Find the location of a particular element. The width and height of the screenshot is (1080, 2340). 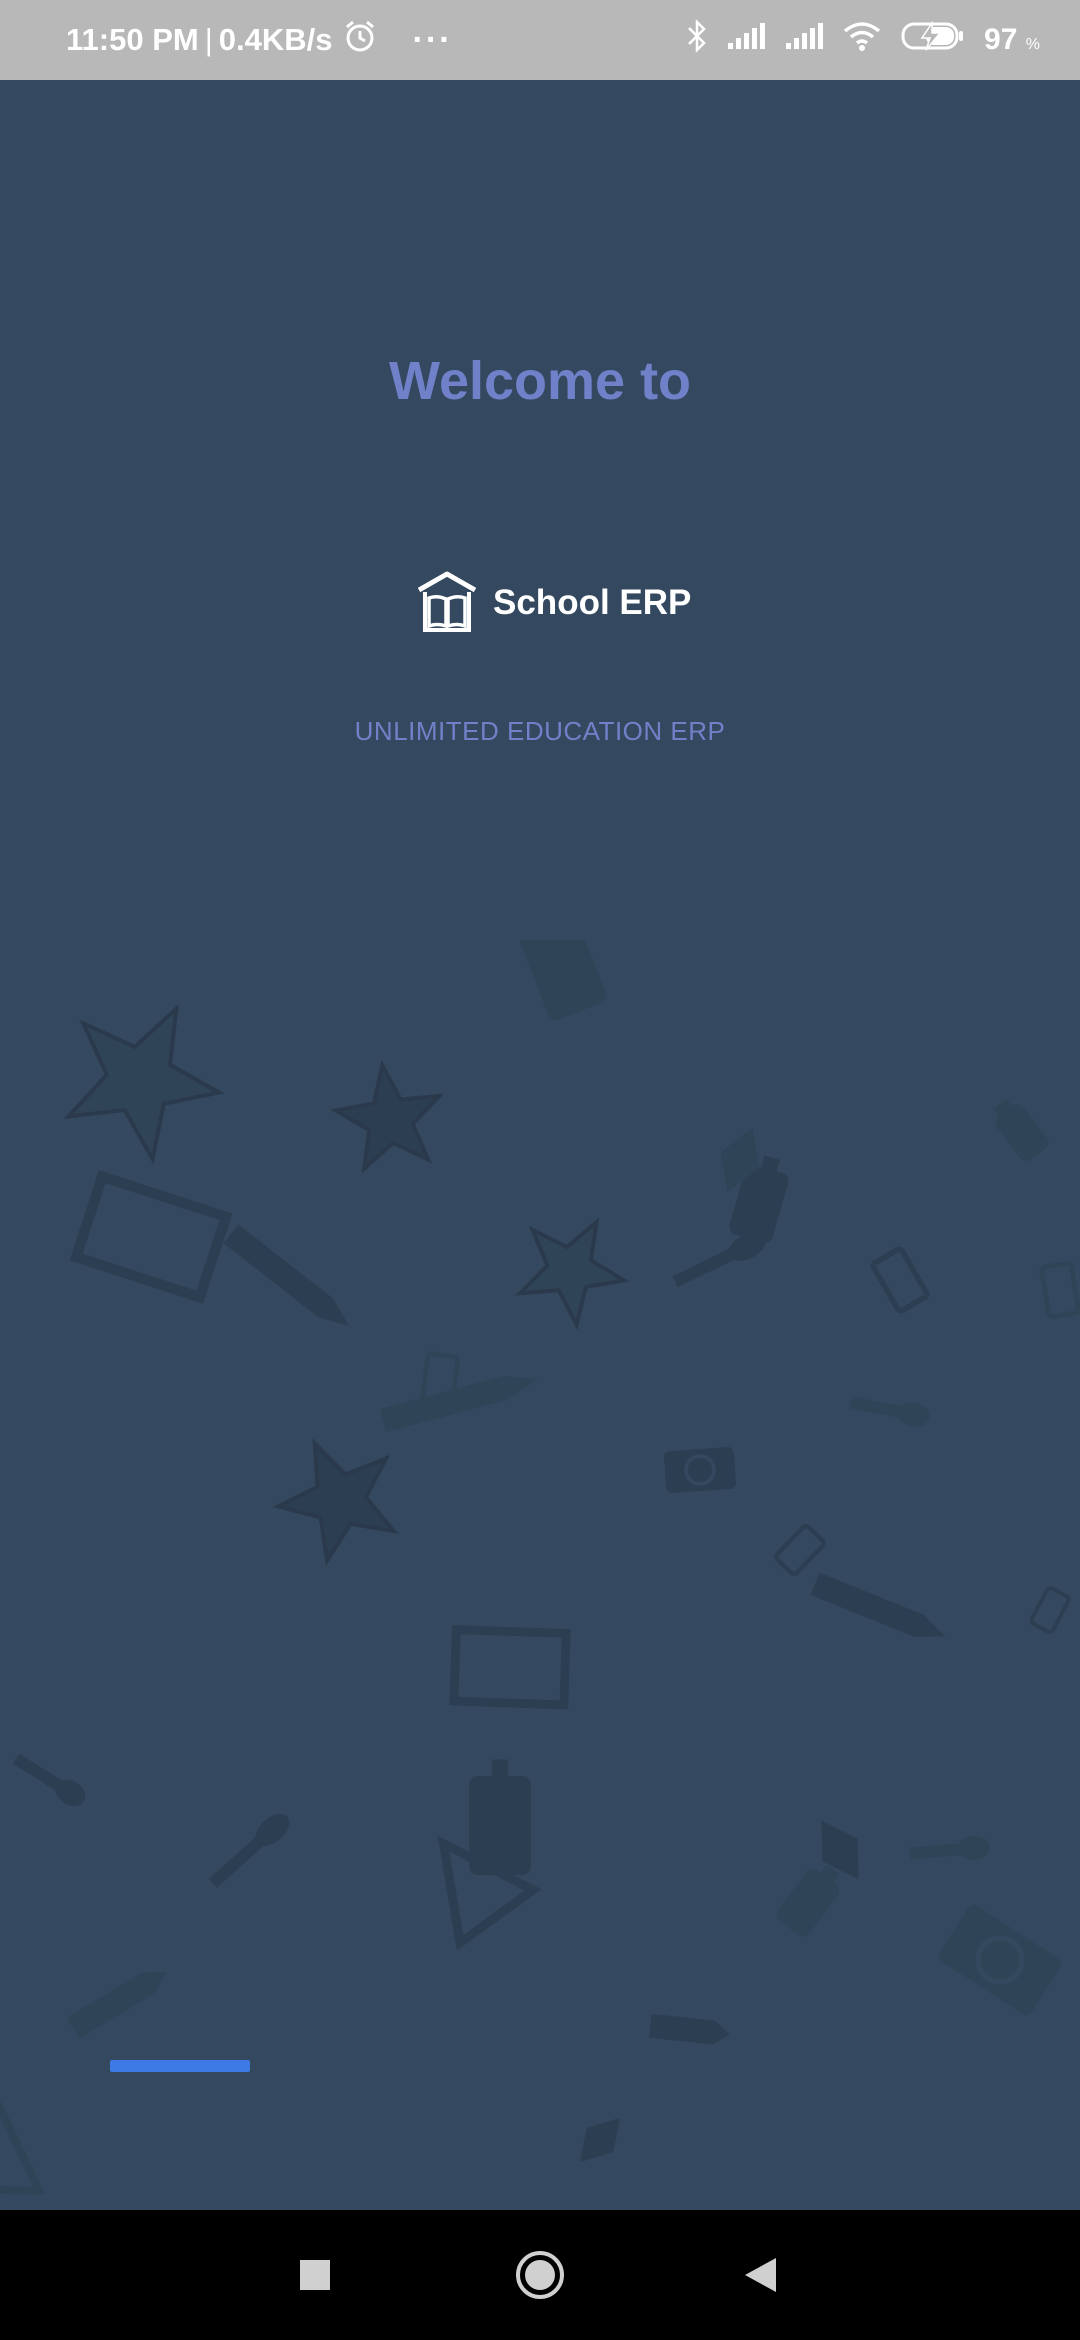

battery-charging-icon is located at coordinates (933, 40).